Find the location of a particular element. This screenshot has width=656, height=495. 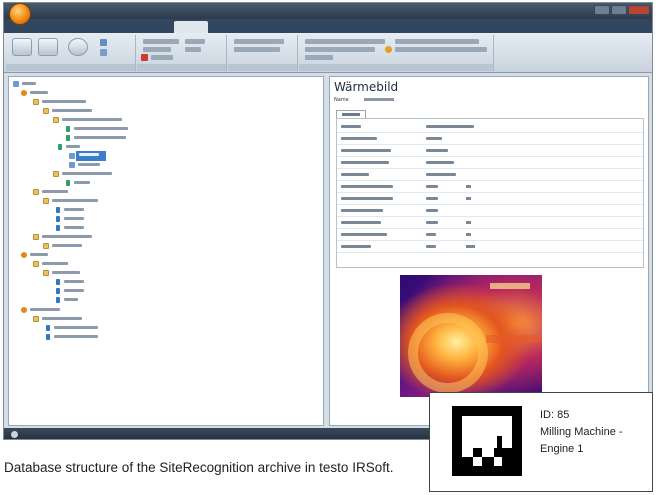

database-icon is located at coordinates (16, 84).